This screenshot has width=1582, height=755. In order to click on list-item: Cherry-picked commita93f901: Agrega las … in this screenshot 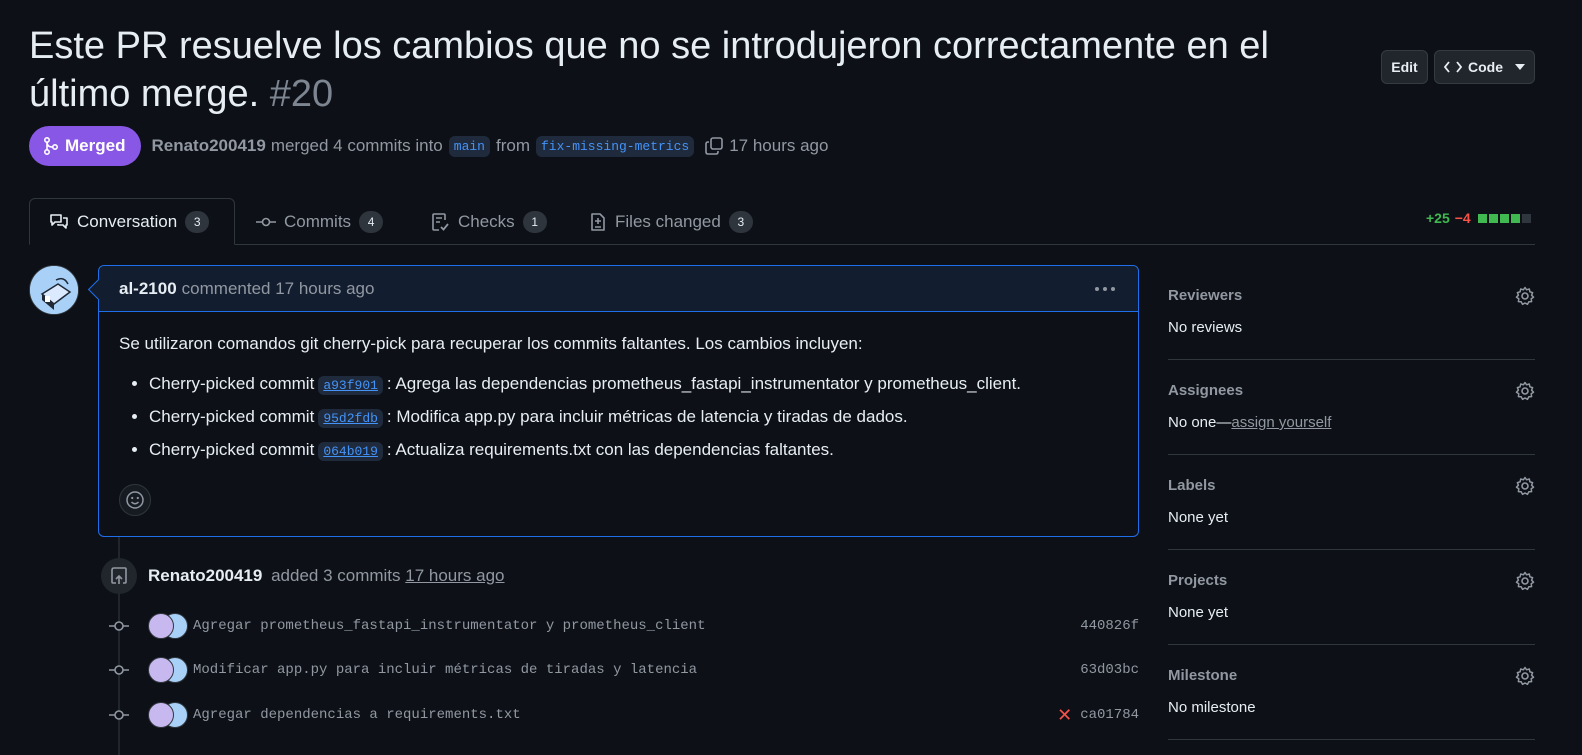, I will do `click(633, 384)`.